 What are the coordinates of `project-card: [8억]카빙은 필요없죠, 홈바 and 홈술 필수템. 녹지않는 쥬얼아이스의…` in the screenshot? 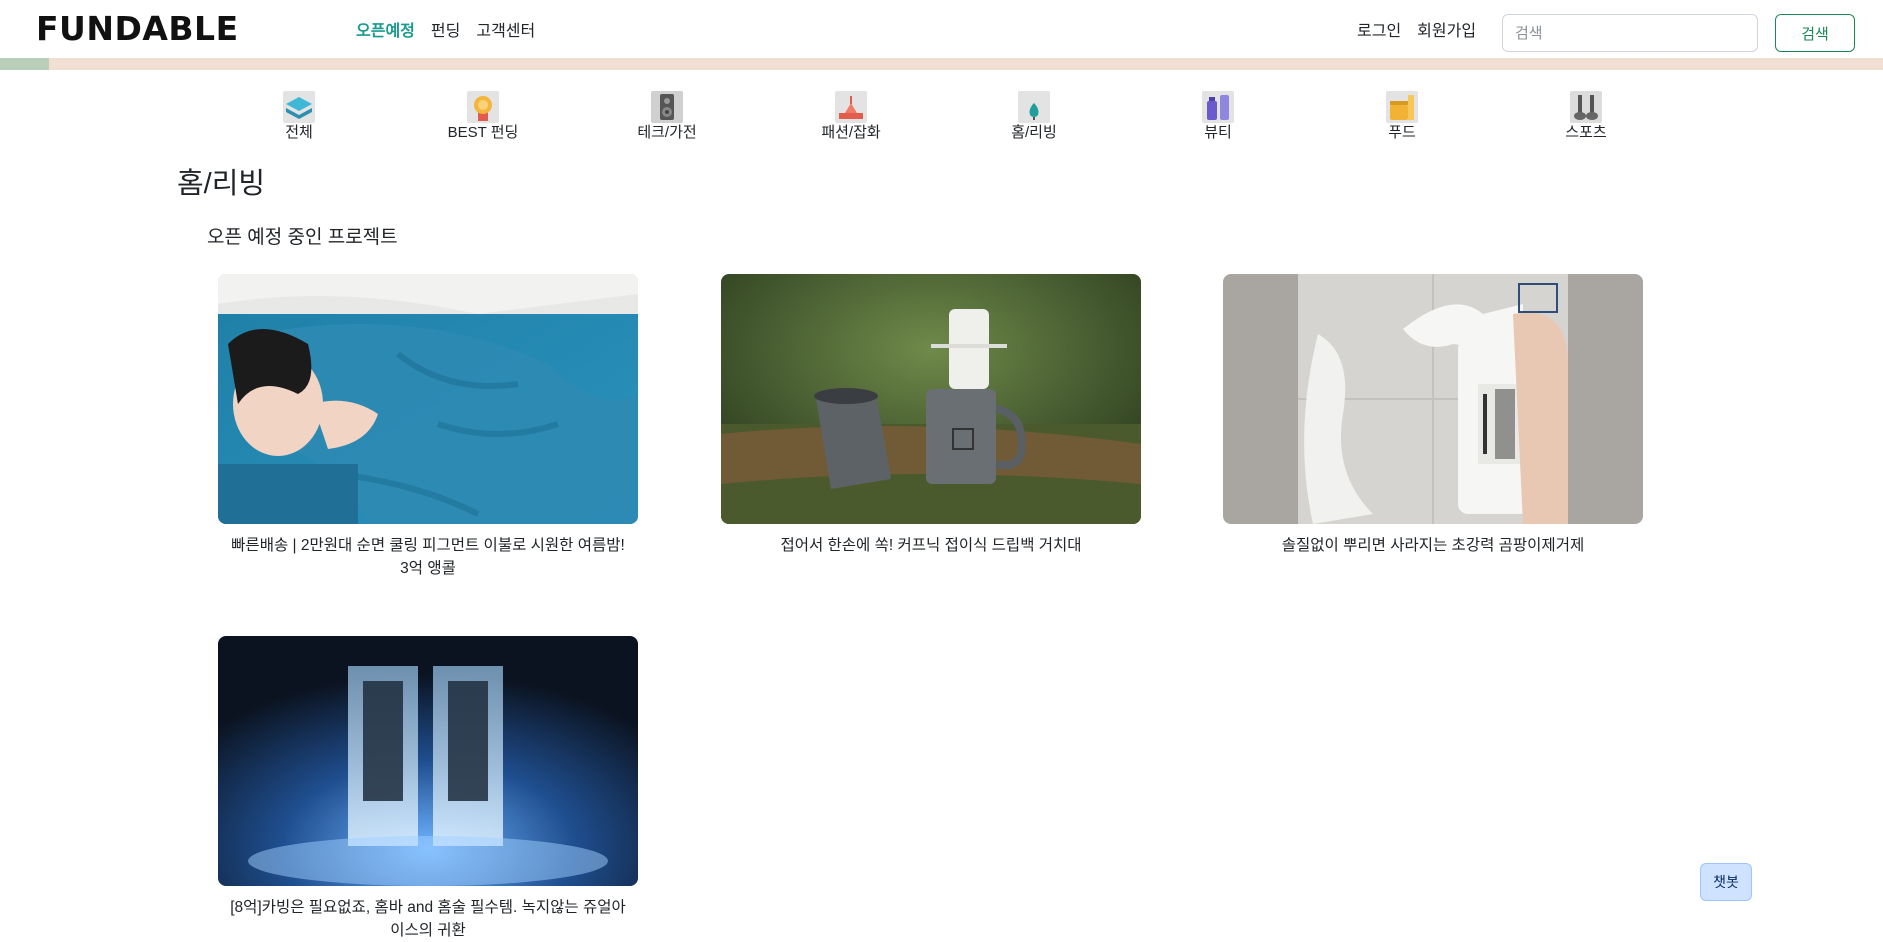 It's located at (428, 789).